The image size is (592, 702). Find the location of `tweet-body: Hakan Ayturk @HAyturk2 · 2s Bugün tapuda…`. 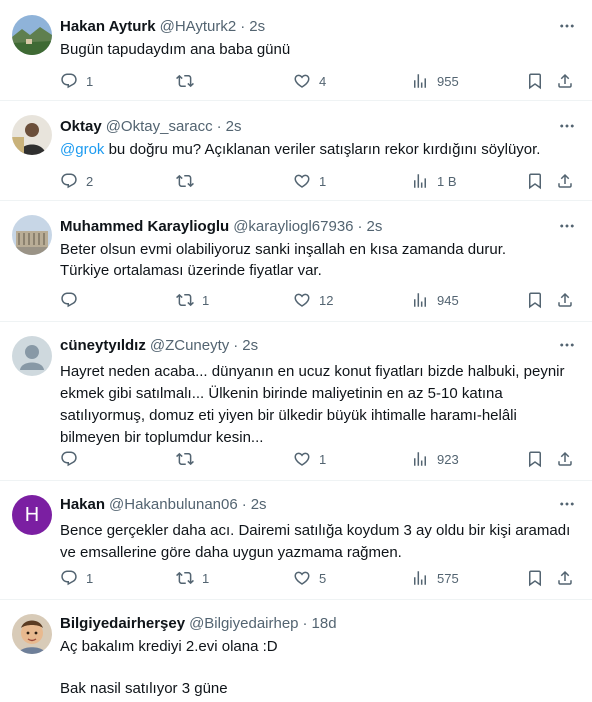

tweet-body: Hakan Ayturk @HAyturk2 · 2s Bugün tapuda… is located at coordinates (320, 37).